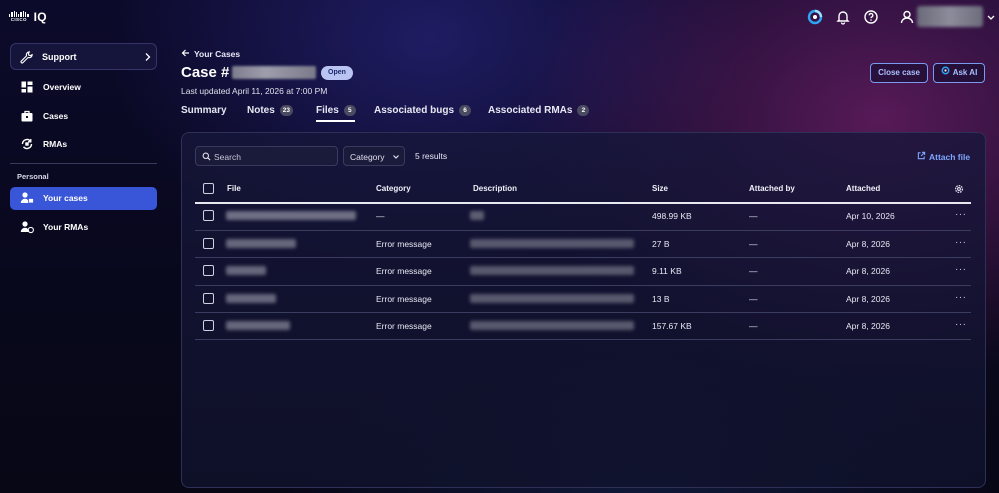 The width and height of the screenshot is (999, 493). I want to click on sidebar-item-your-rmas: Your RMAs, so click(83, 227).